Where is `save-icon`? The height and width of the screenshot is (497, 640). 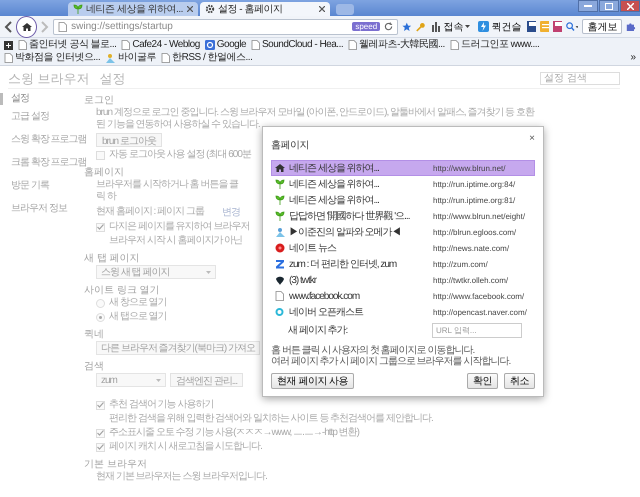 save-icon is located at coordinates (531, 26).